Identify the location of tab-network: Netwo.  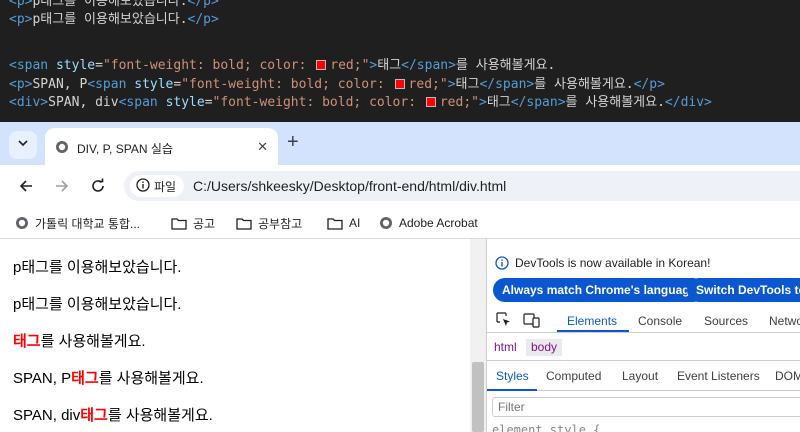
(784, 321).